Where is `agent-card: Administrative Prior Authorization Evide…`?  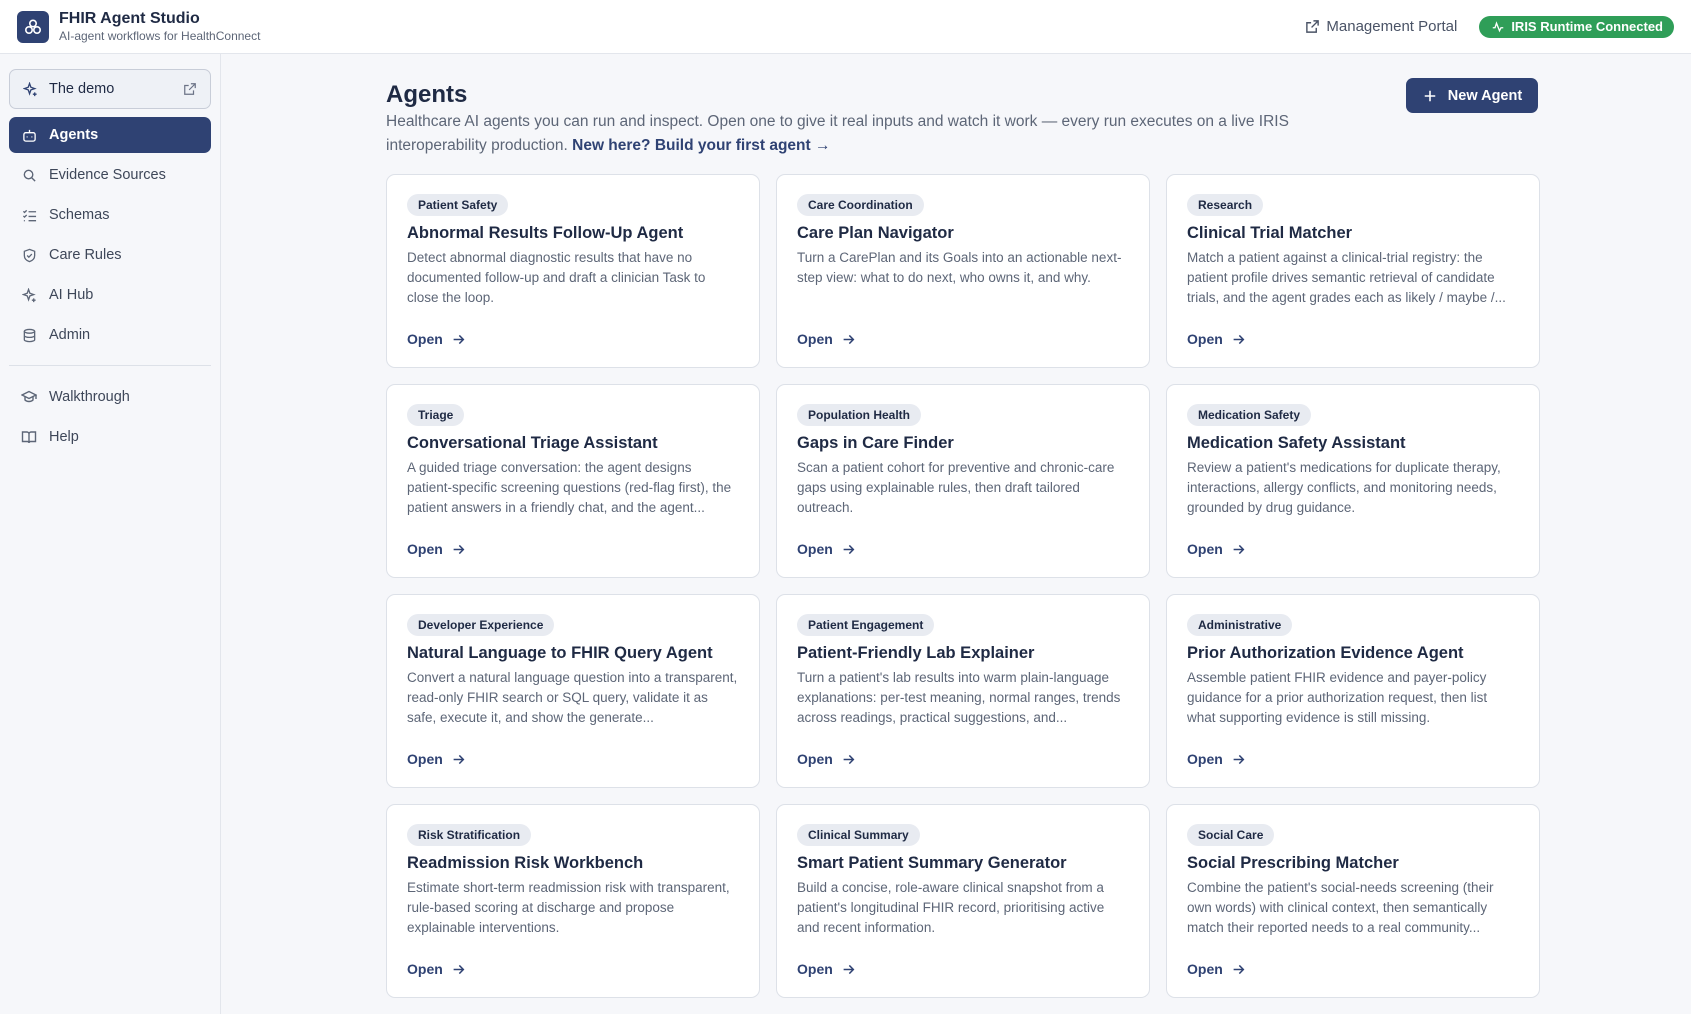 agent-card: Administrative Prior Authorization Evide… is located at coordinates (1353, 691).